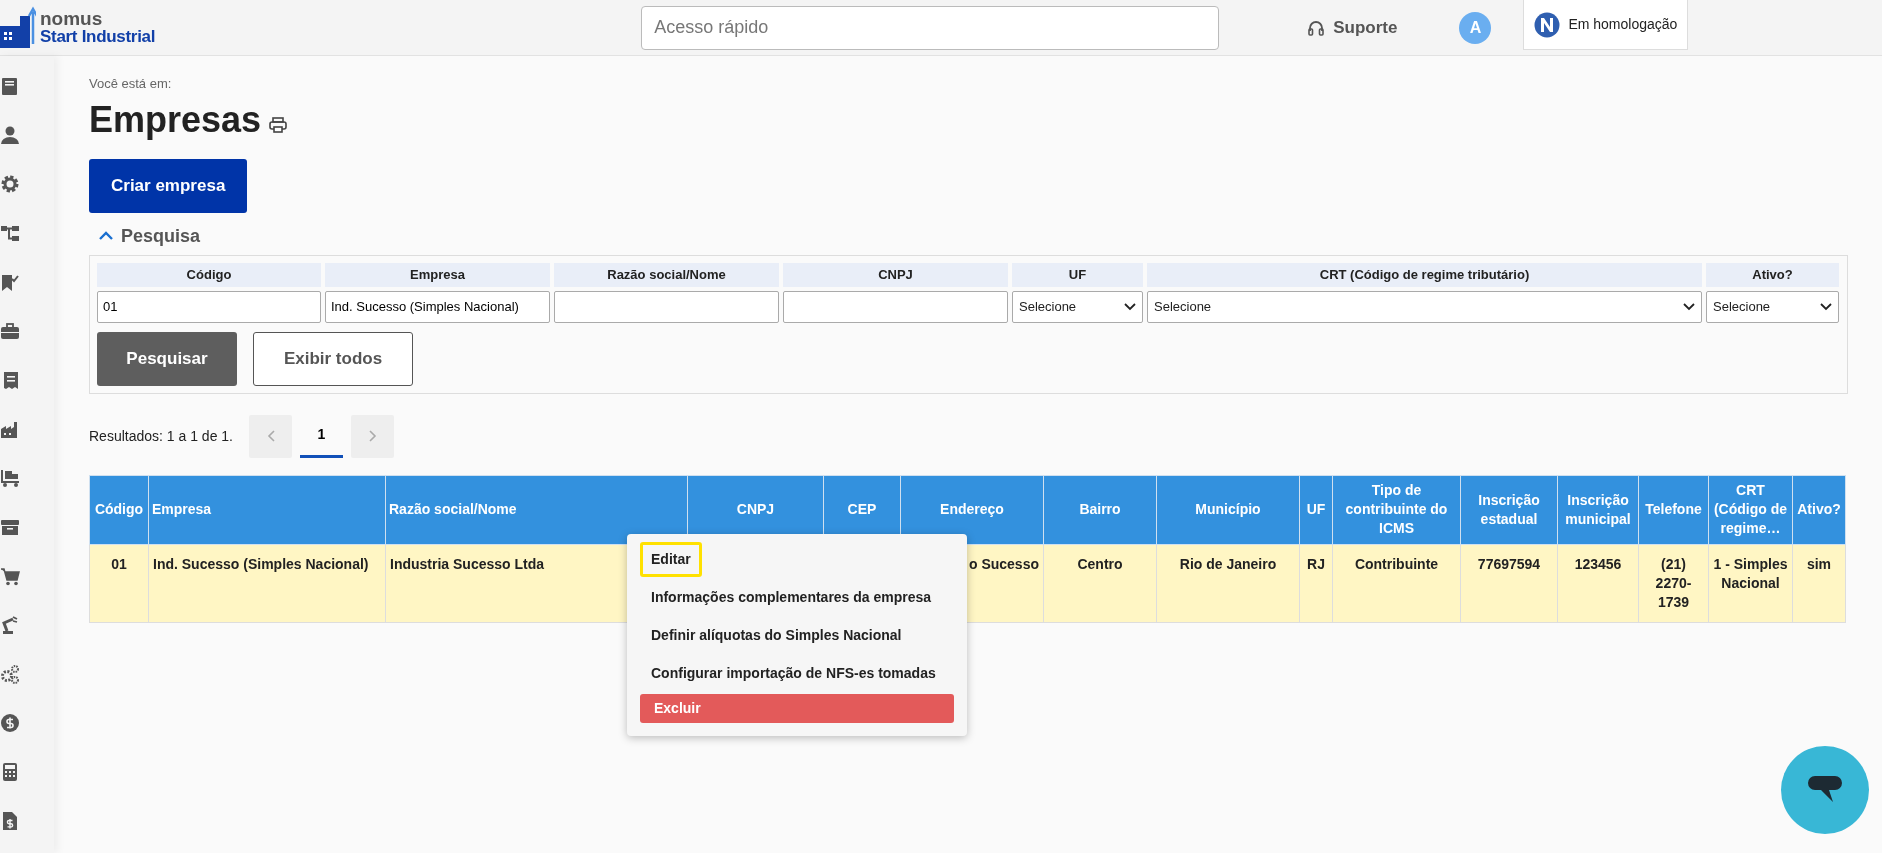  I want to click on book-icon, so click(10, 86).